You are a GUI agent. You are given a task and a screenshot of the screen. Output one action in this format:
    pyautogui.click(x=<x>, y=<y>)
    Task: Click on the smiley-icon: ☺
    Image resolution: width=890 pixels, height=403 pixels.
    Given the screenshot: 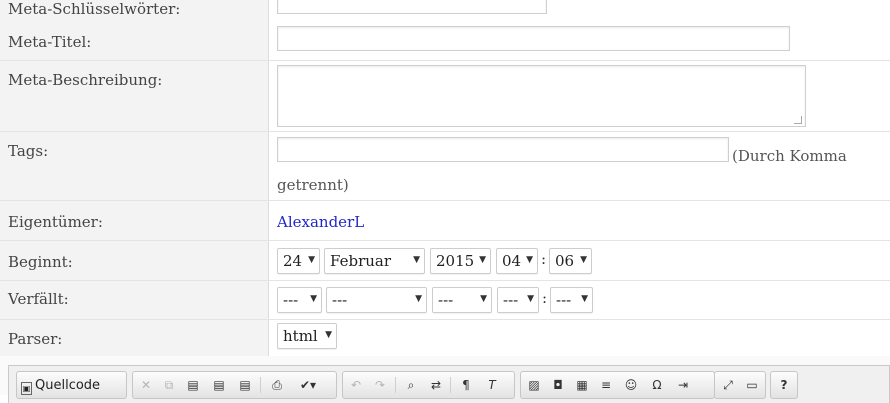 What is the action you would take?
    pyautogui.click(x=631, y=385)
    